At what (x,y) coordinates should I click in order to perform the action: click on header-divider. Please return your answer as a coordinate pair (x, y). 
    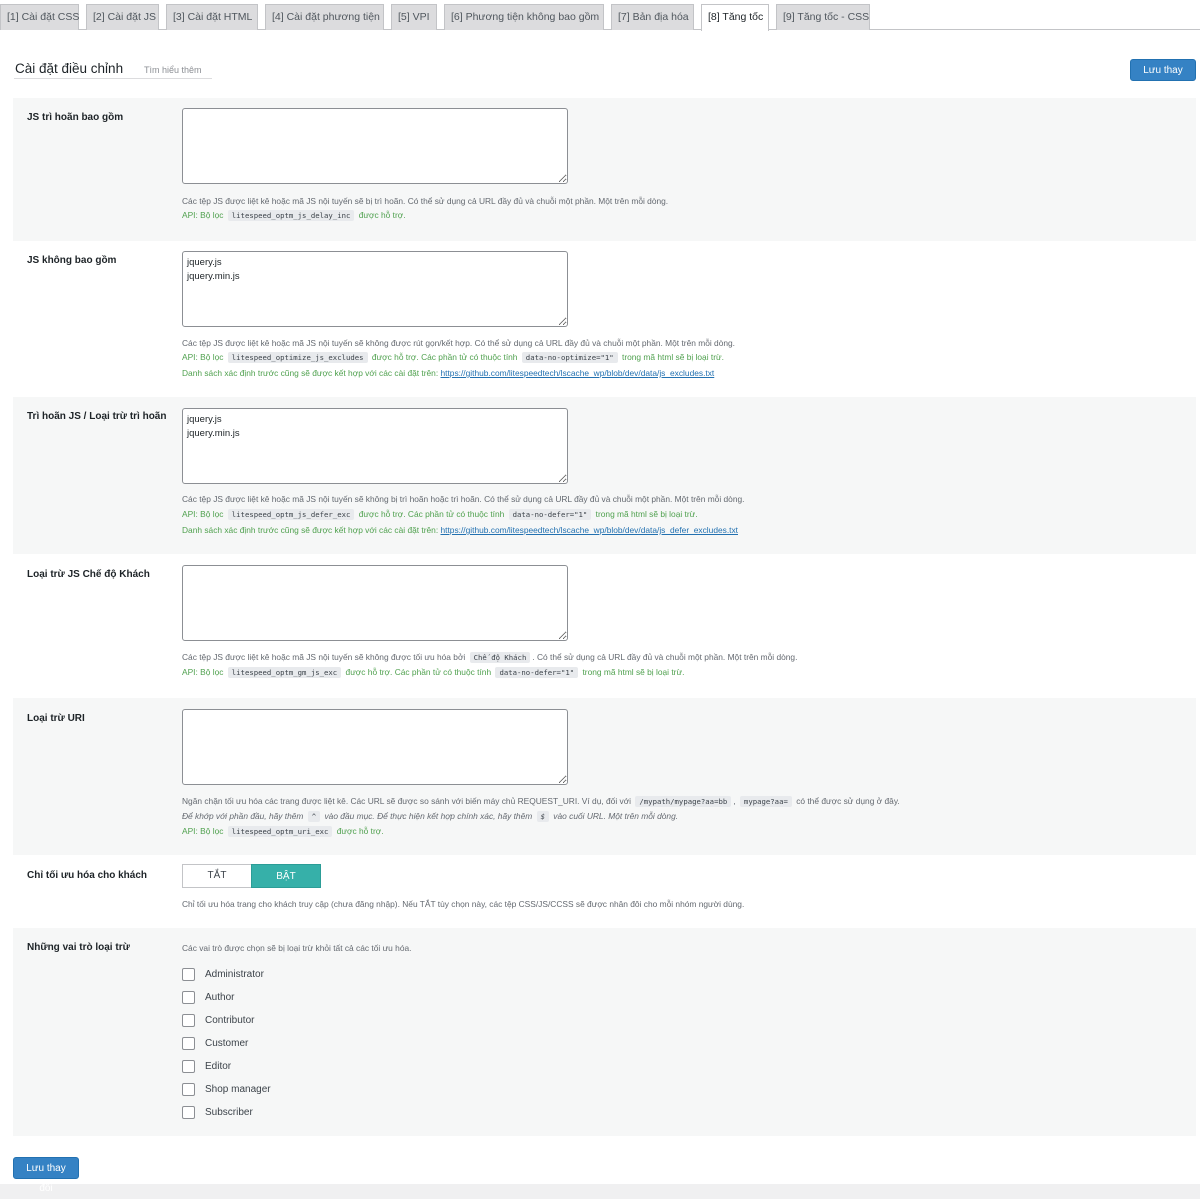
    Looking at the image, I should click on (113, 78).